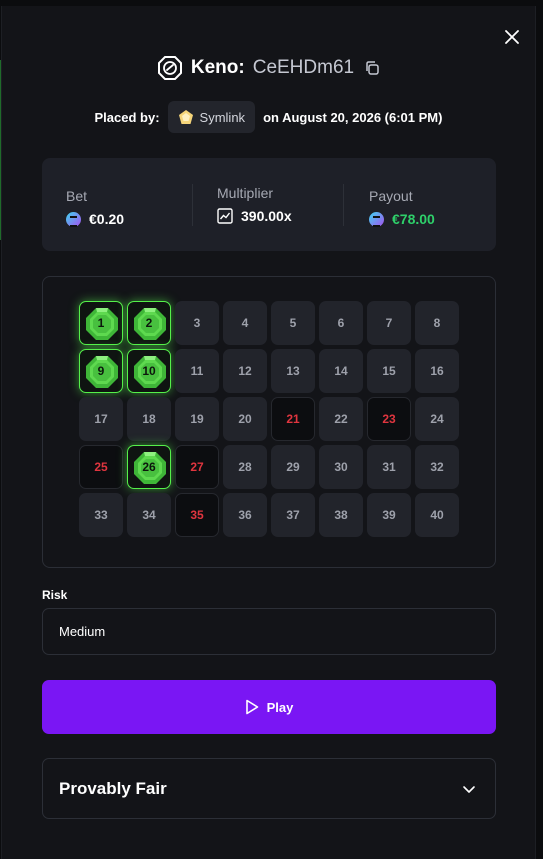  I want to click on keno-tile: 16, so click(437, 371).